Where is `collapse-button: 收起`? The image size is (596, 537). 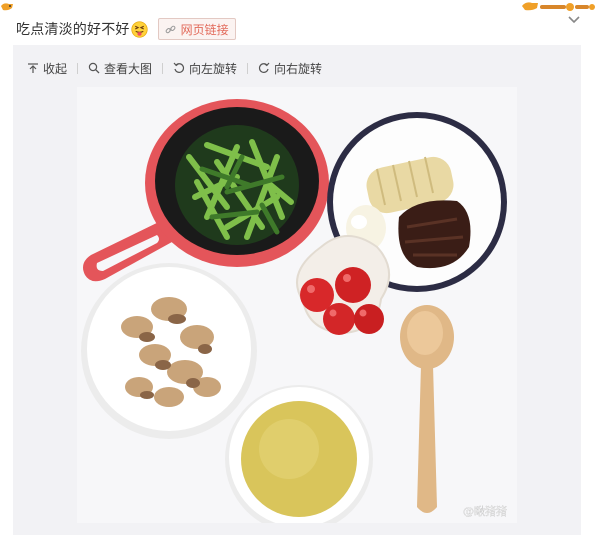 collapse-button: 收起 is located at coordinates (47, 68).